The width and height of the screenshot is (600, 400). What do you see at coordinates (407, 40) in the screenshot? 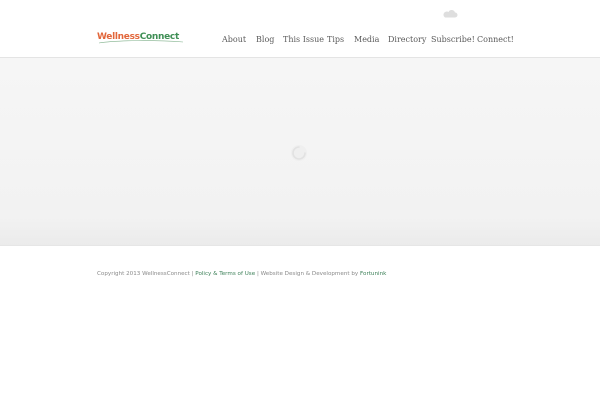
I see `nav-item-directory: Directory` at bounding box center [407, 40].